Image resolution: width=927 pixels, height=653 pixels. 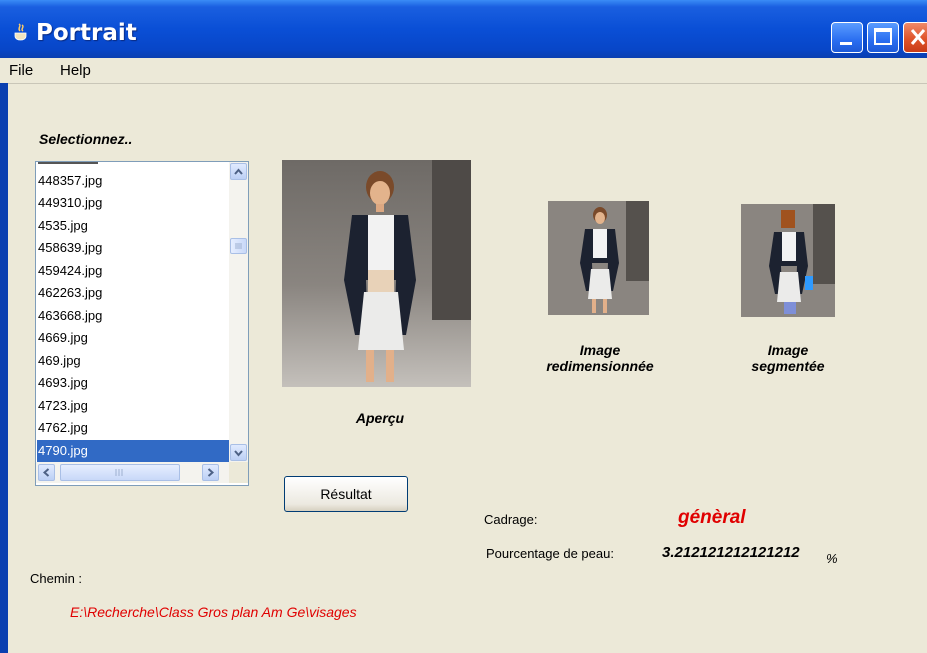 What do you see at coordinates (133, 271) in the screenshot?
I see `list-item: 459424.jpg` at bounding box center [133, 271].